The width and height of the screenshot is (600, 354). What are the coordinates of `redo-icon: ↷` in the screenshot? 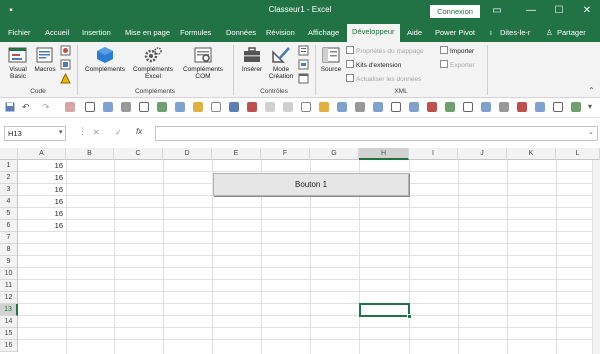 It's located at (47, 107).